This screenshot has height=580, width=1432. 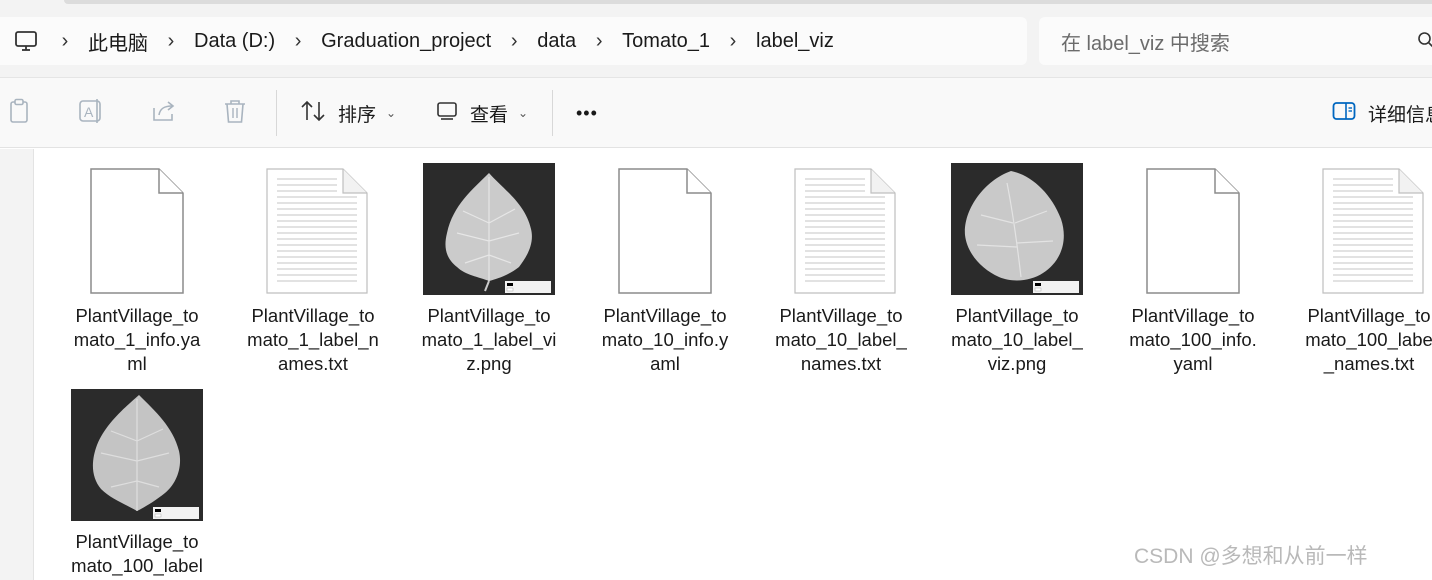 What do you see at coordinates (1400, 115) in the screenshot?
I see `details-label: 详细信息` at bounding box center [1400, 115].